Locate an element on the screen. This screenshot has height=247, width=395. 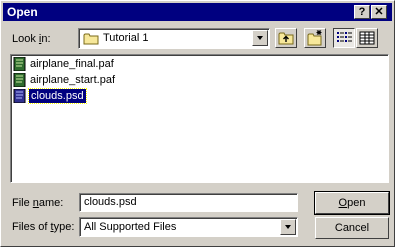
up-one-level-button is located at coordinates (286, 38).